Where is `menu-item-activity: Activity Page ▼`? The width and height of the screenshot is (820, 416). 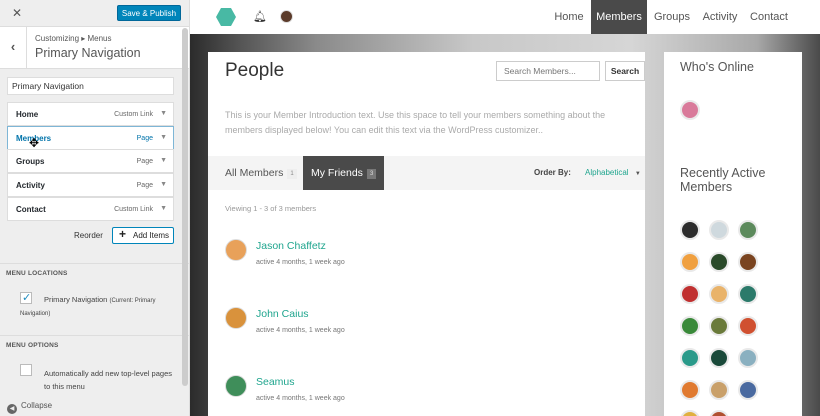
menu-item-activity: Activity Page ▼ is located at coordinates (90, 185).